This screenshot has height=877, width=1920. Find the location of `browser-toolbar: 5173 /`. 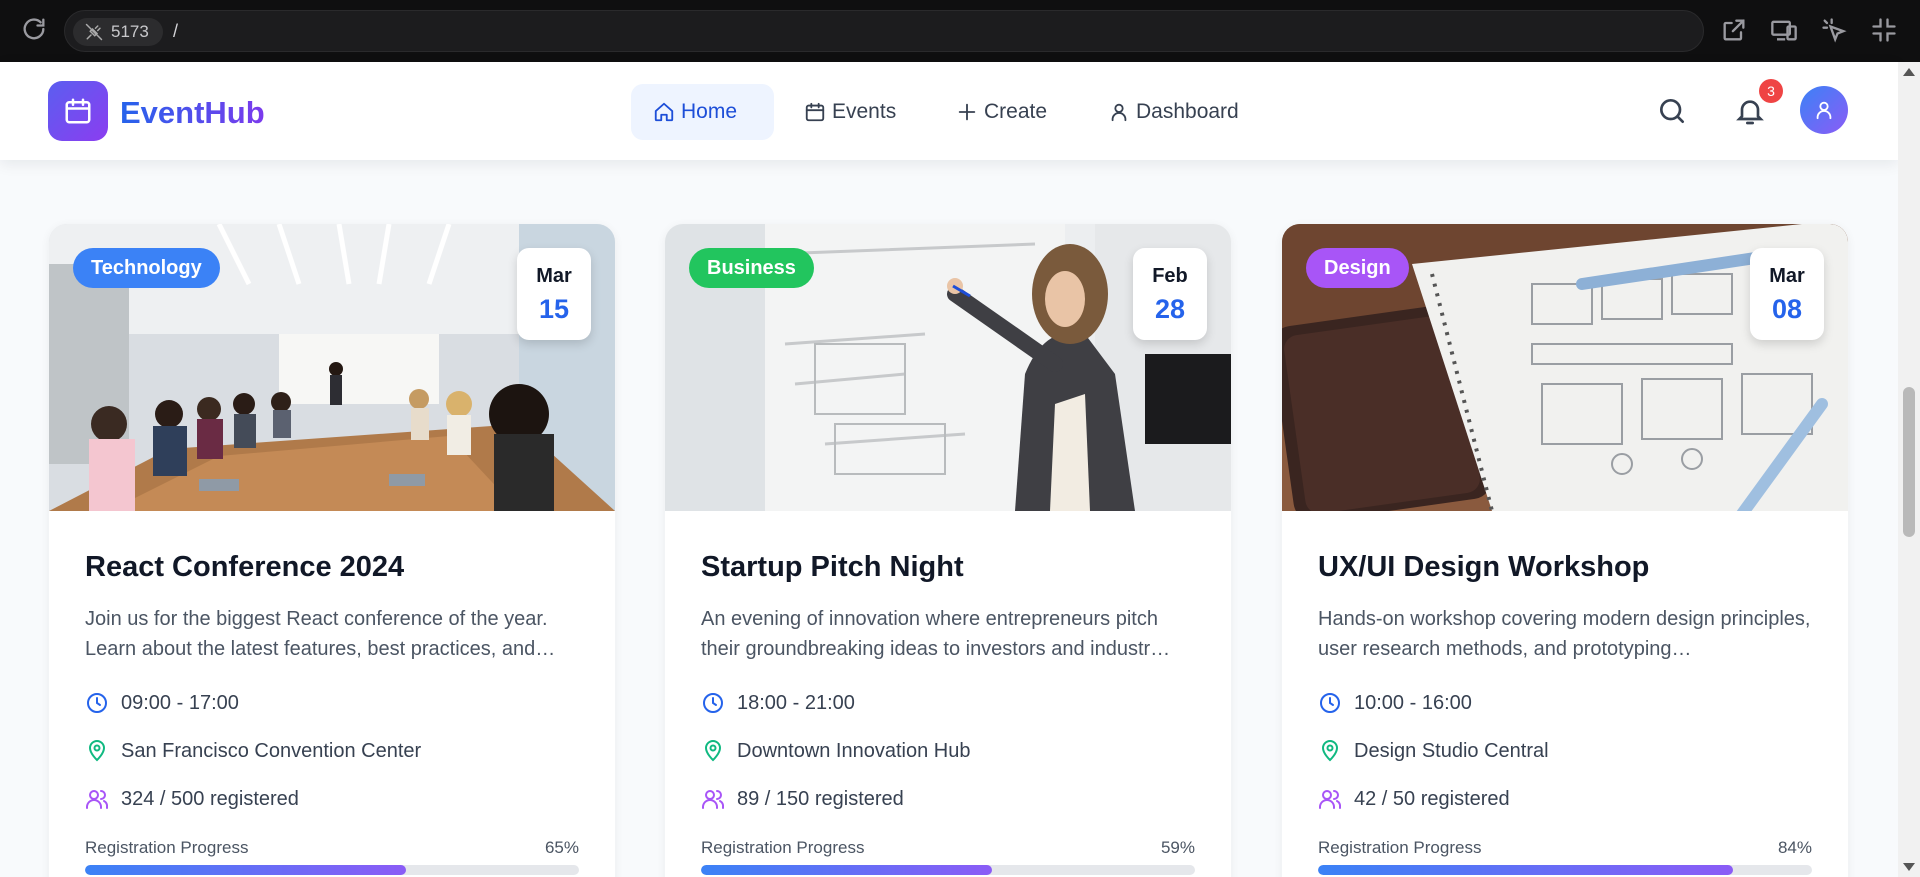

browser-toolbar: 5173 / is located at coordinates (960, 31).